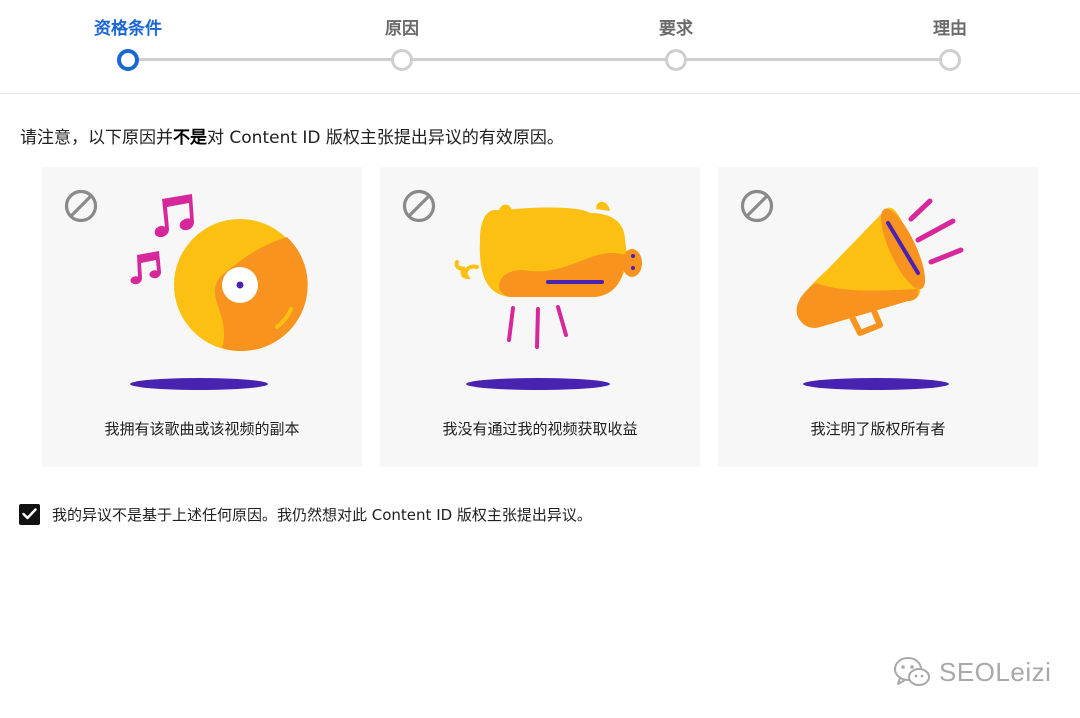 The image size is (1080, 718). I want to click on card-caption: 我没有通过我的视频获取收益, so click(540, 429).